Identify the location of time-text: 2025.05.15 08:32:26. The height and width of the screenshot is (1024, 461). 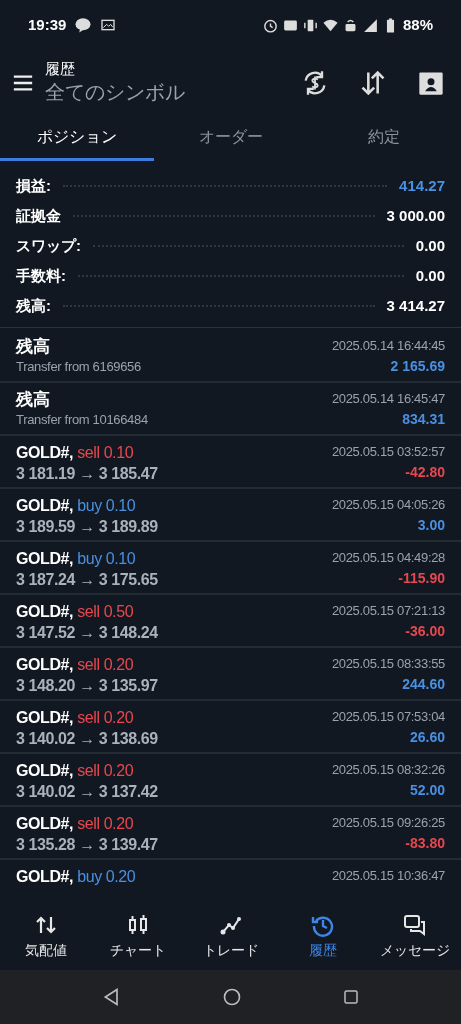
(388, 770).